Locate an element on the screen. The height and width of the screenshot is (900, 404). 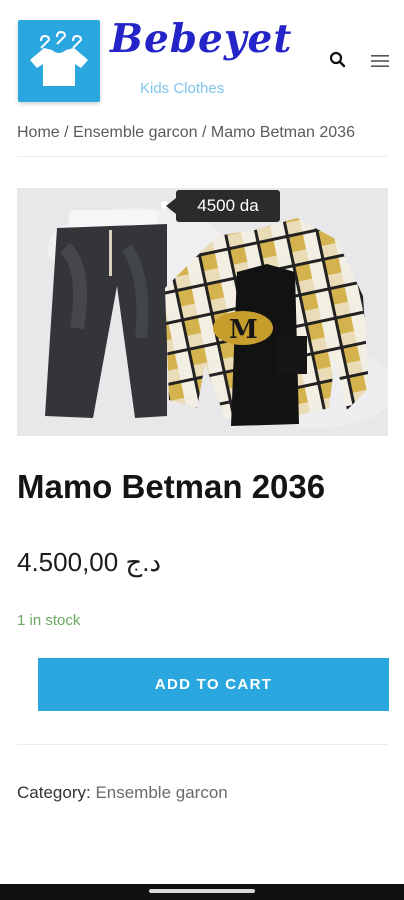
brand-tagline: Kids Clothes is located at coordinates (182, 88).